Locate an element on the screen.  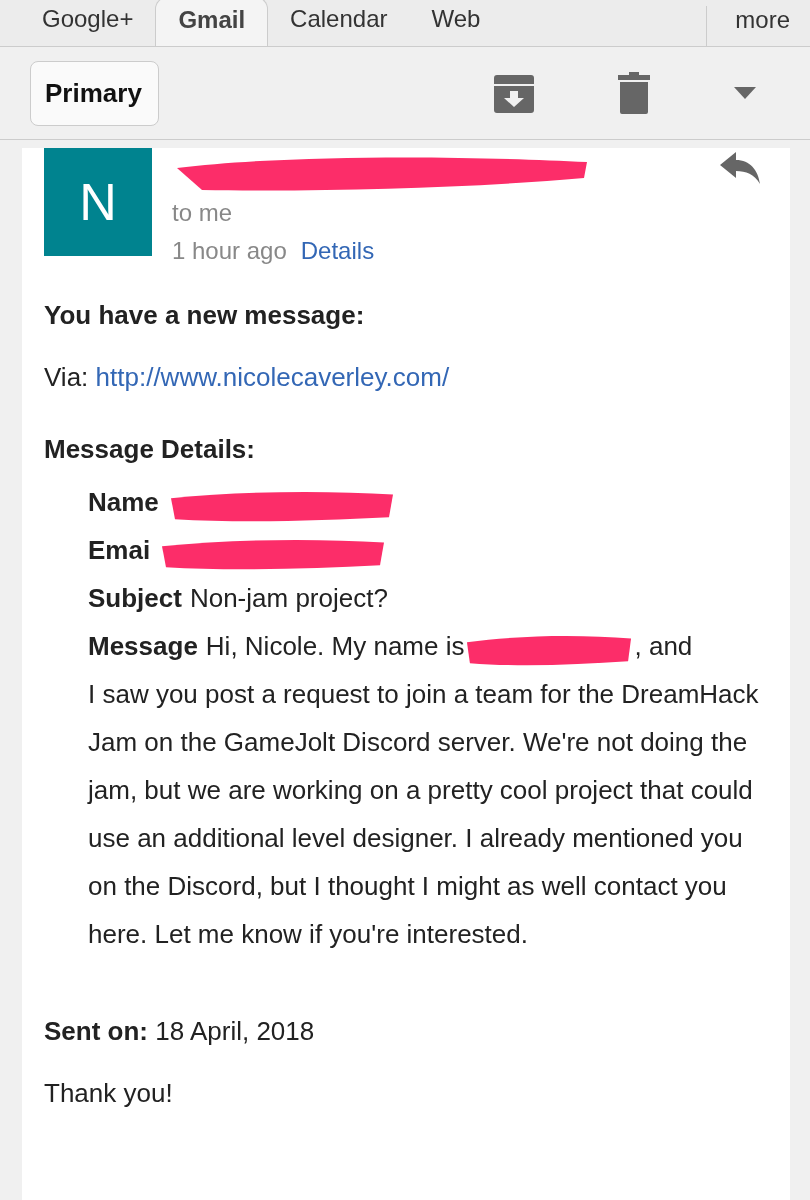
field-label: Subject is located at coordinates (135, 598).